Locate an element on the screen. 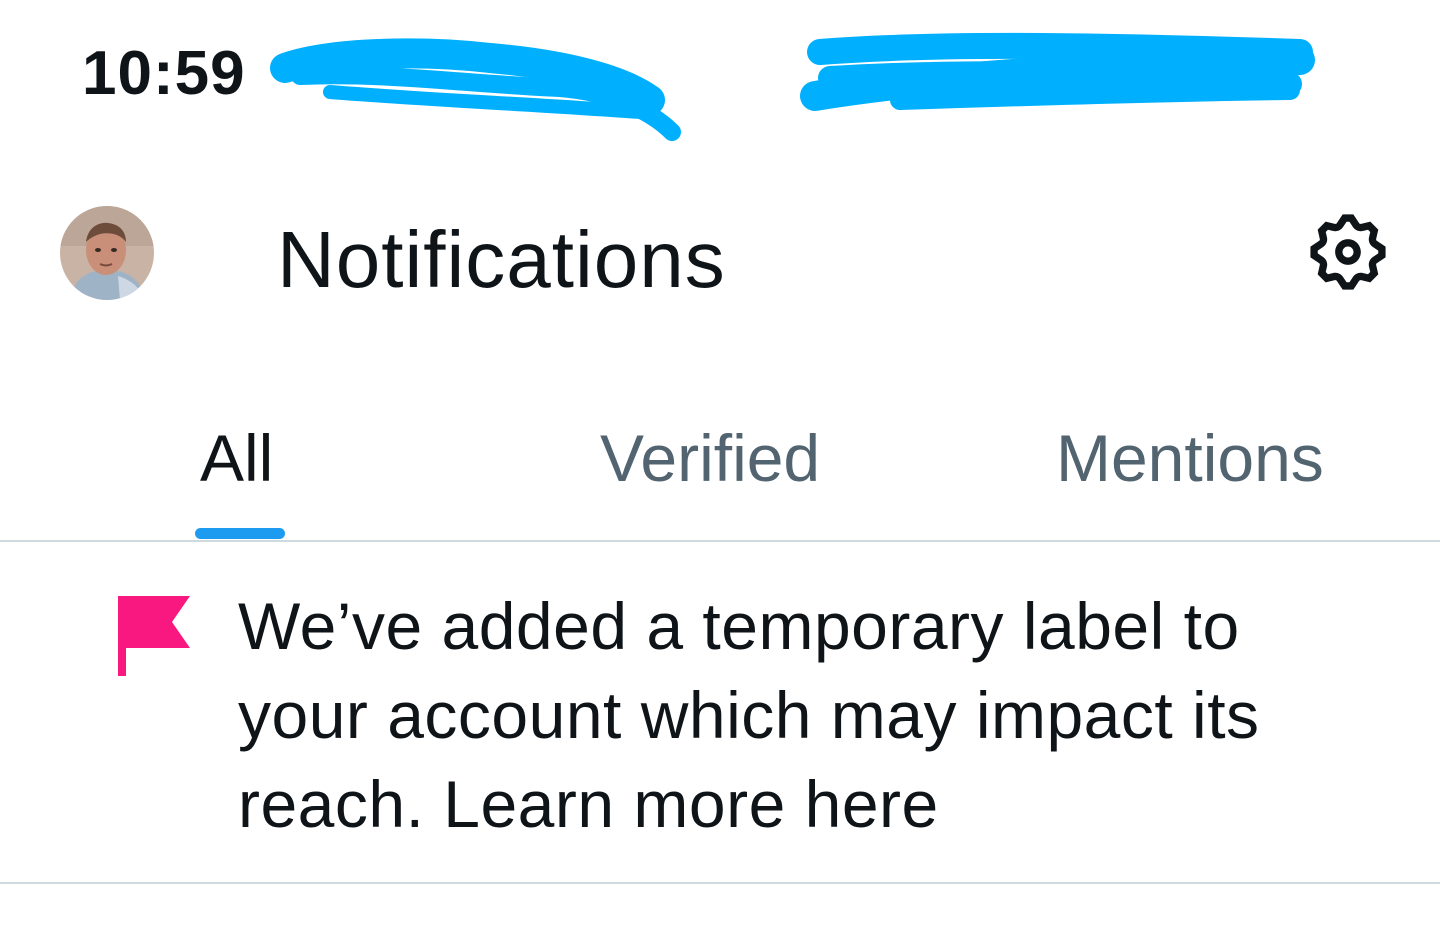  header: Notifications is located at coordinates (720, 255).